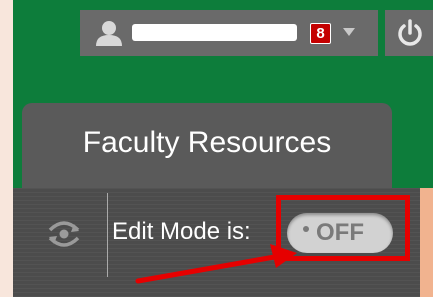 Image resolution: width=433 pixels, height=297 pixels. I want to click on tab-label: Faculty Resources, so click(207, 142).